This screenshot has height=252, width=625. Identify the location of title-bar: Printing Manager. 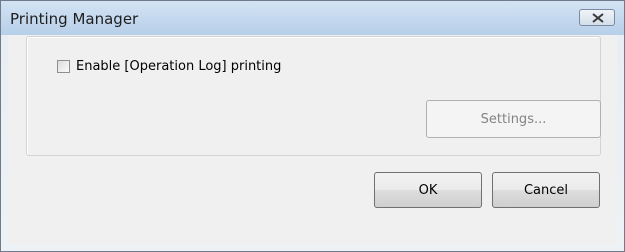
(312, 18).